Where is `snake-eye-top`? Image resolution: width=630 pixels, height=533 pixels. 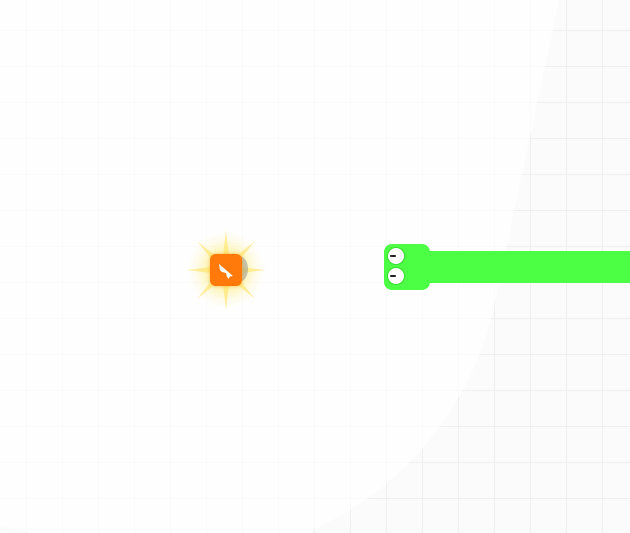
snake-eye-top is located at coordinates (396, 256).